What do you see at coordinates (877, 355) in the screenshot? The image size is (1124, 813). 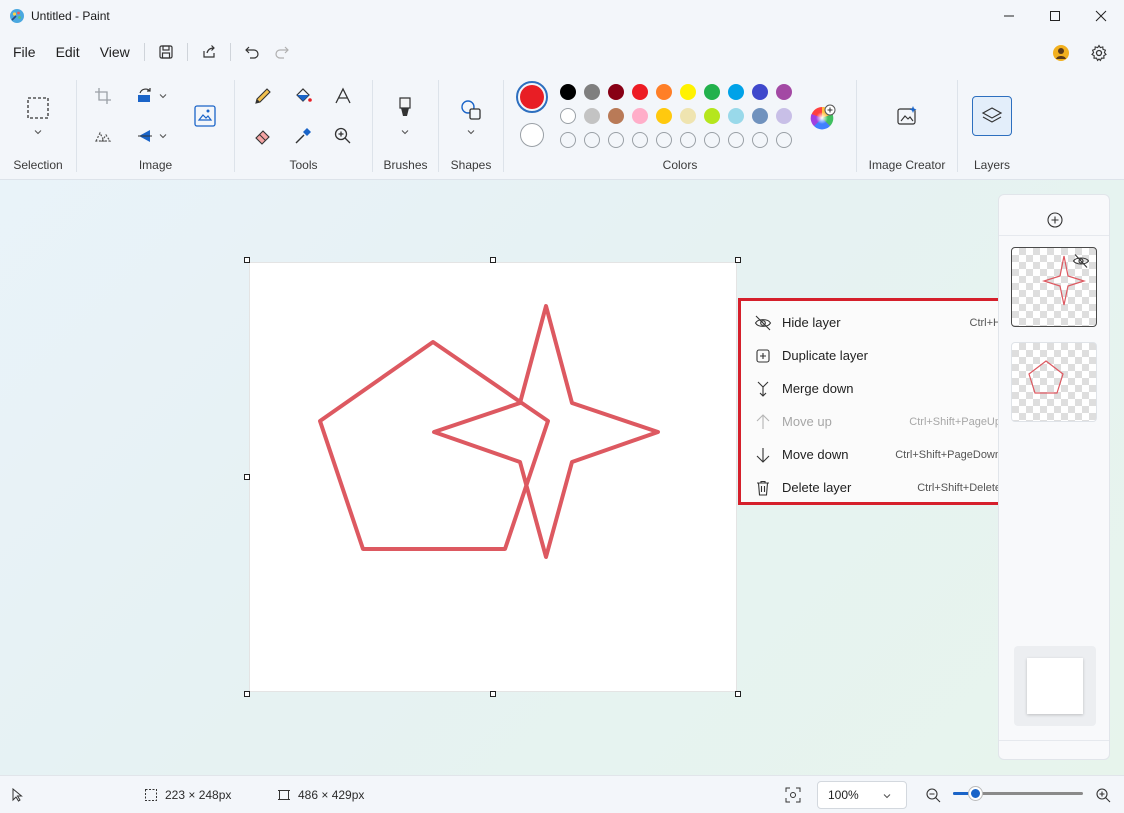 I see `menu-item-duplicate-layer: Duplicate layer` at bounding box center [877, 355].